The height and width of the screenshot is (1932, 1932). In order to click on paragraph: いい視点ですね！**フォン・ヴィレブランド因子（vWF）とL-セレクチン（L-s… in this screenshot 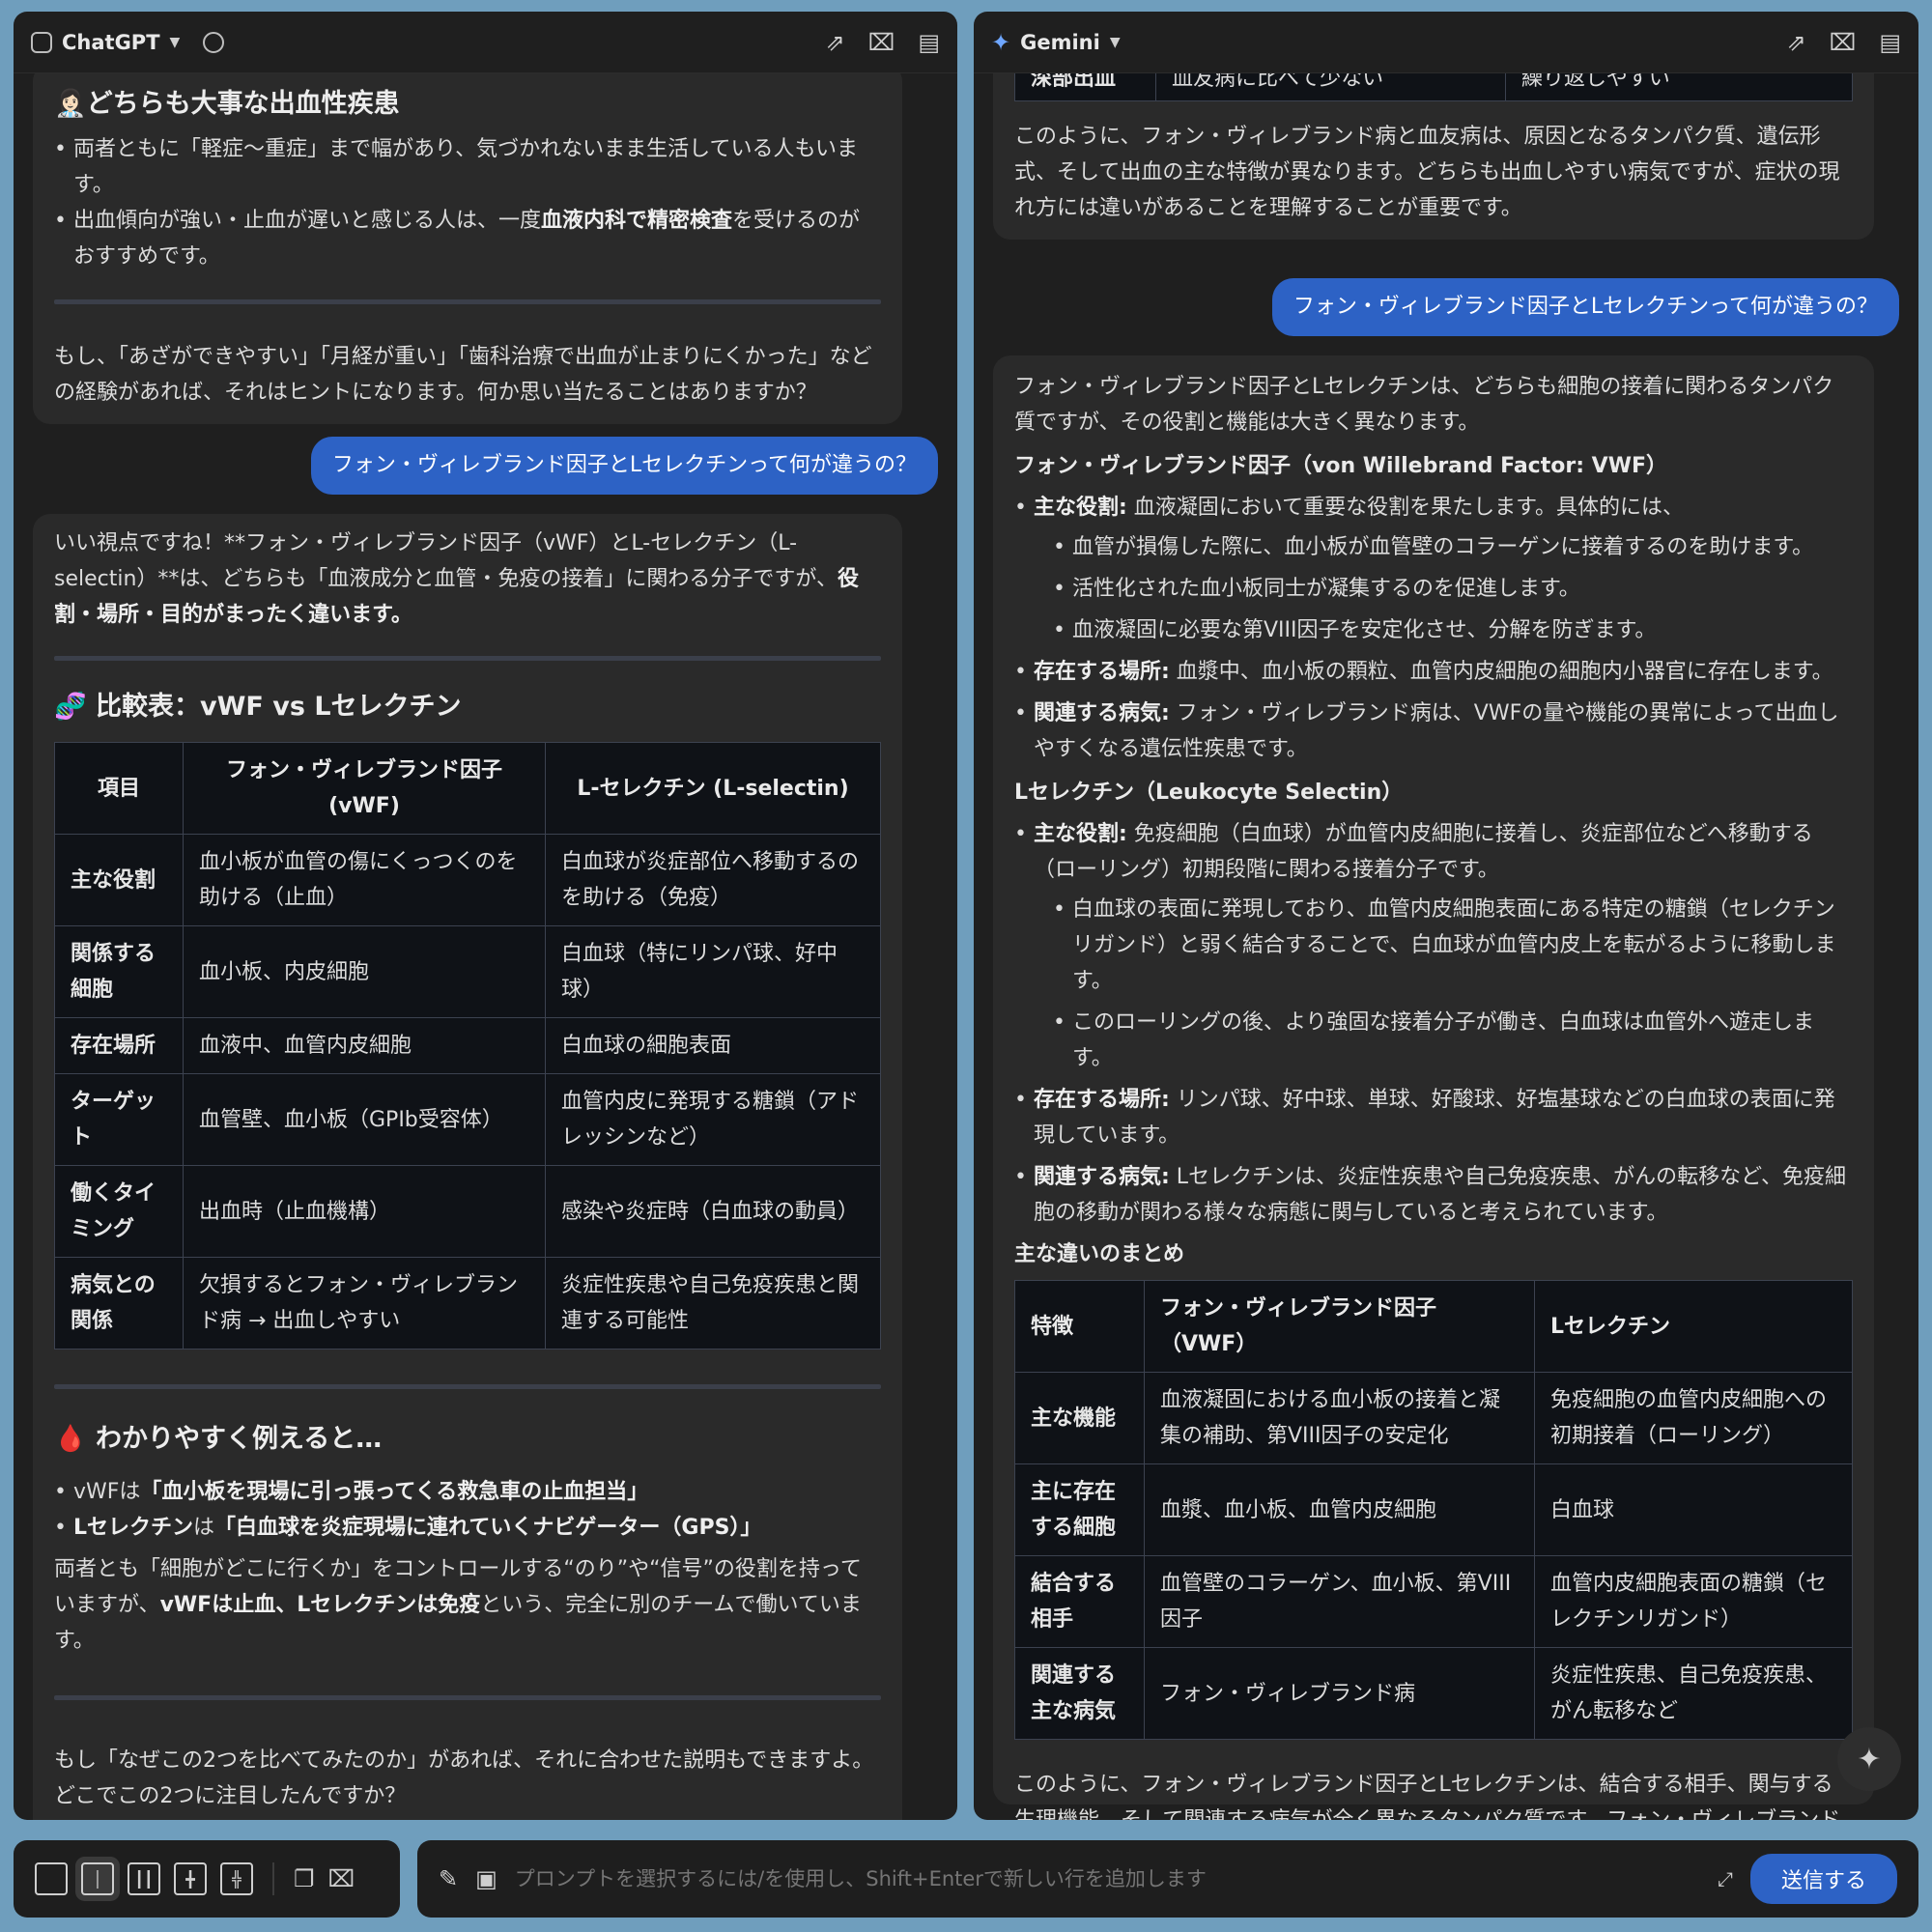, I will do `click(456, 579)`.